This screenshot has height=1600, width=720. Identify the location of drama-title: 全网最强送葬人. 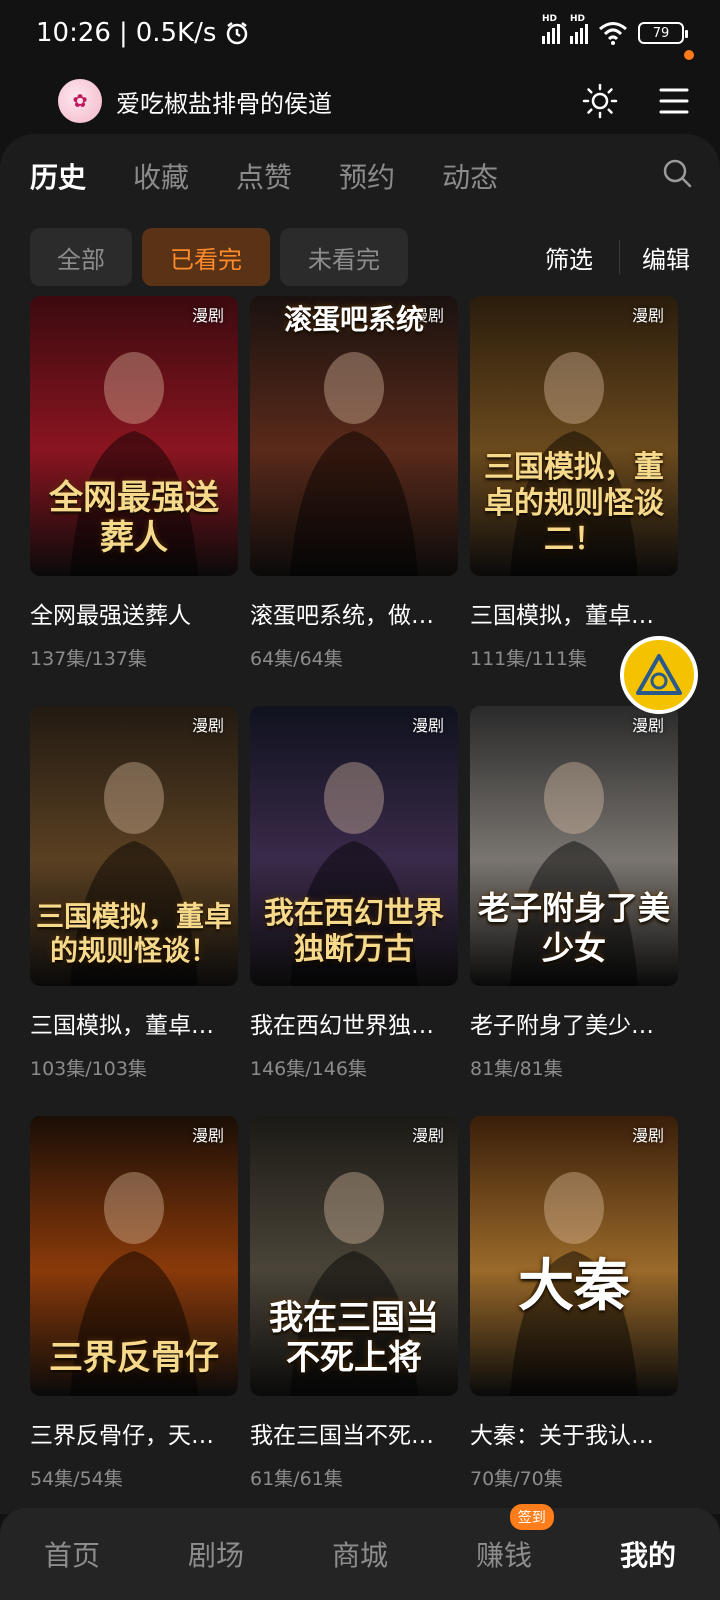
(110, 616).